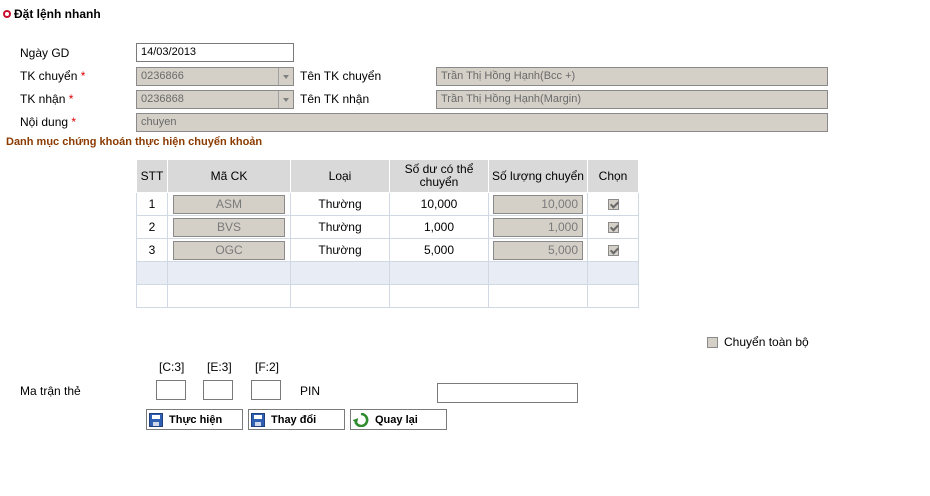 This screenshot has height=496, width=930. I want to click on col-header-chon: Chọn, so click(613, 176).